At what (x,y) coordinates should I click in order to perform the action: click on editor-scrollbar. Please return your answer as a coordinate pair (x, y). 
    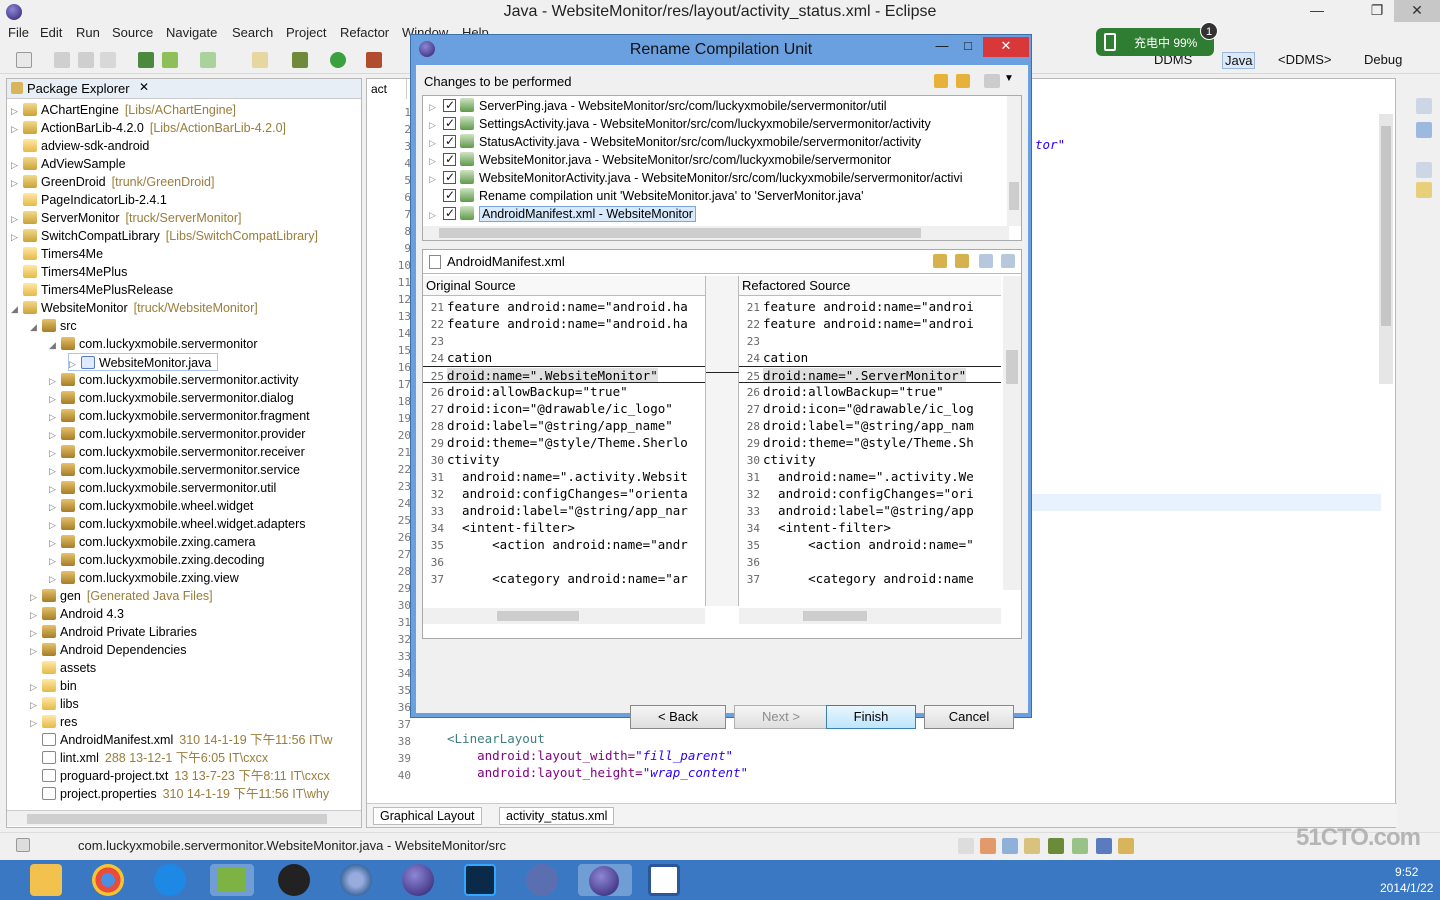
    Looking at the image, I should click on (1386, 249).